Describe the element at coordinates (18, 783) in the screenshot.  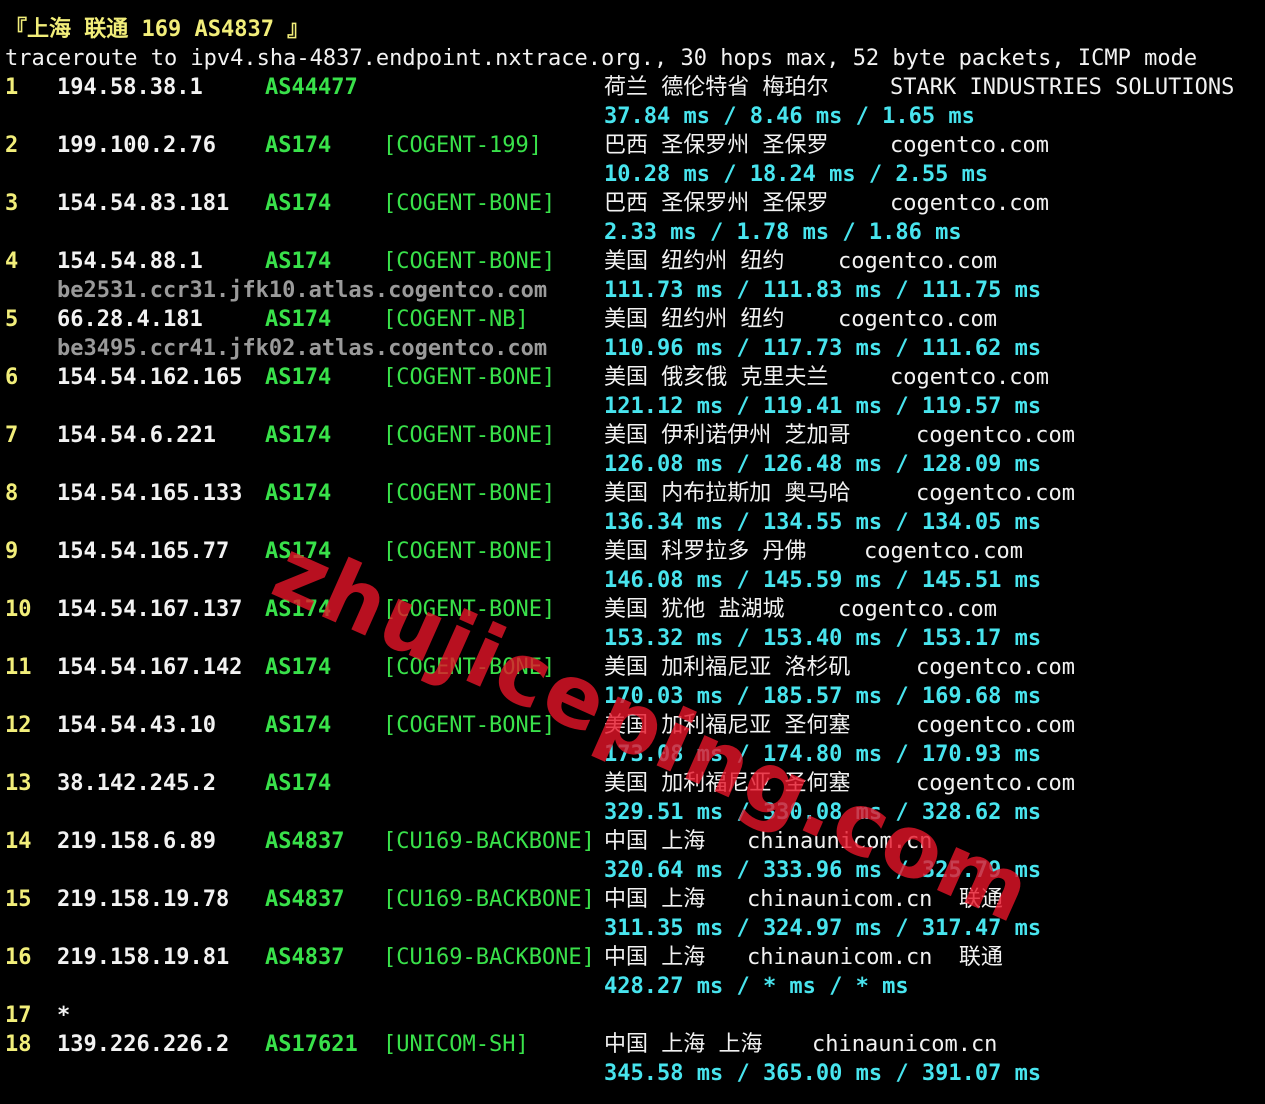
I see `hop-number: 13` at that location.